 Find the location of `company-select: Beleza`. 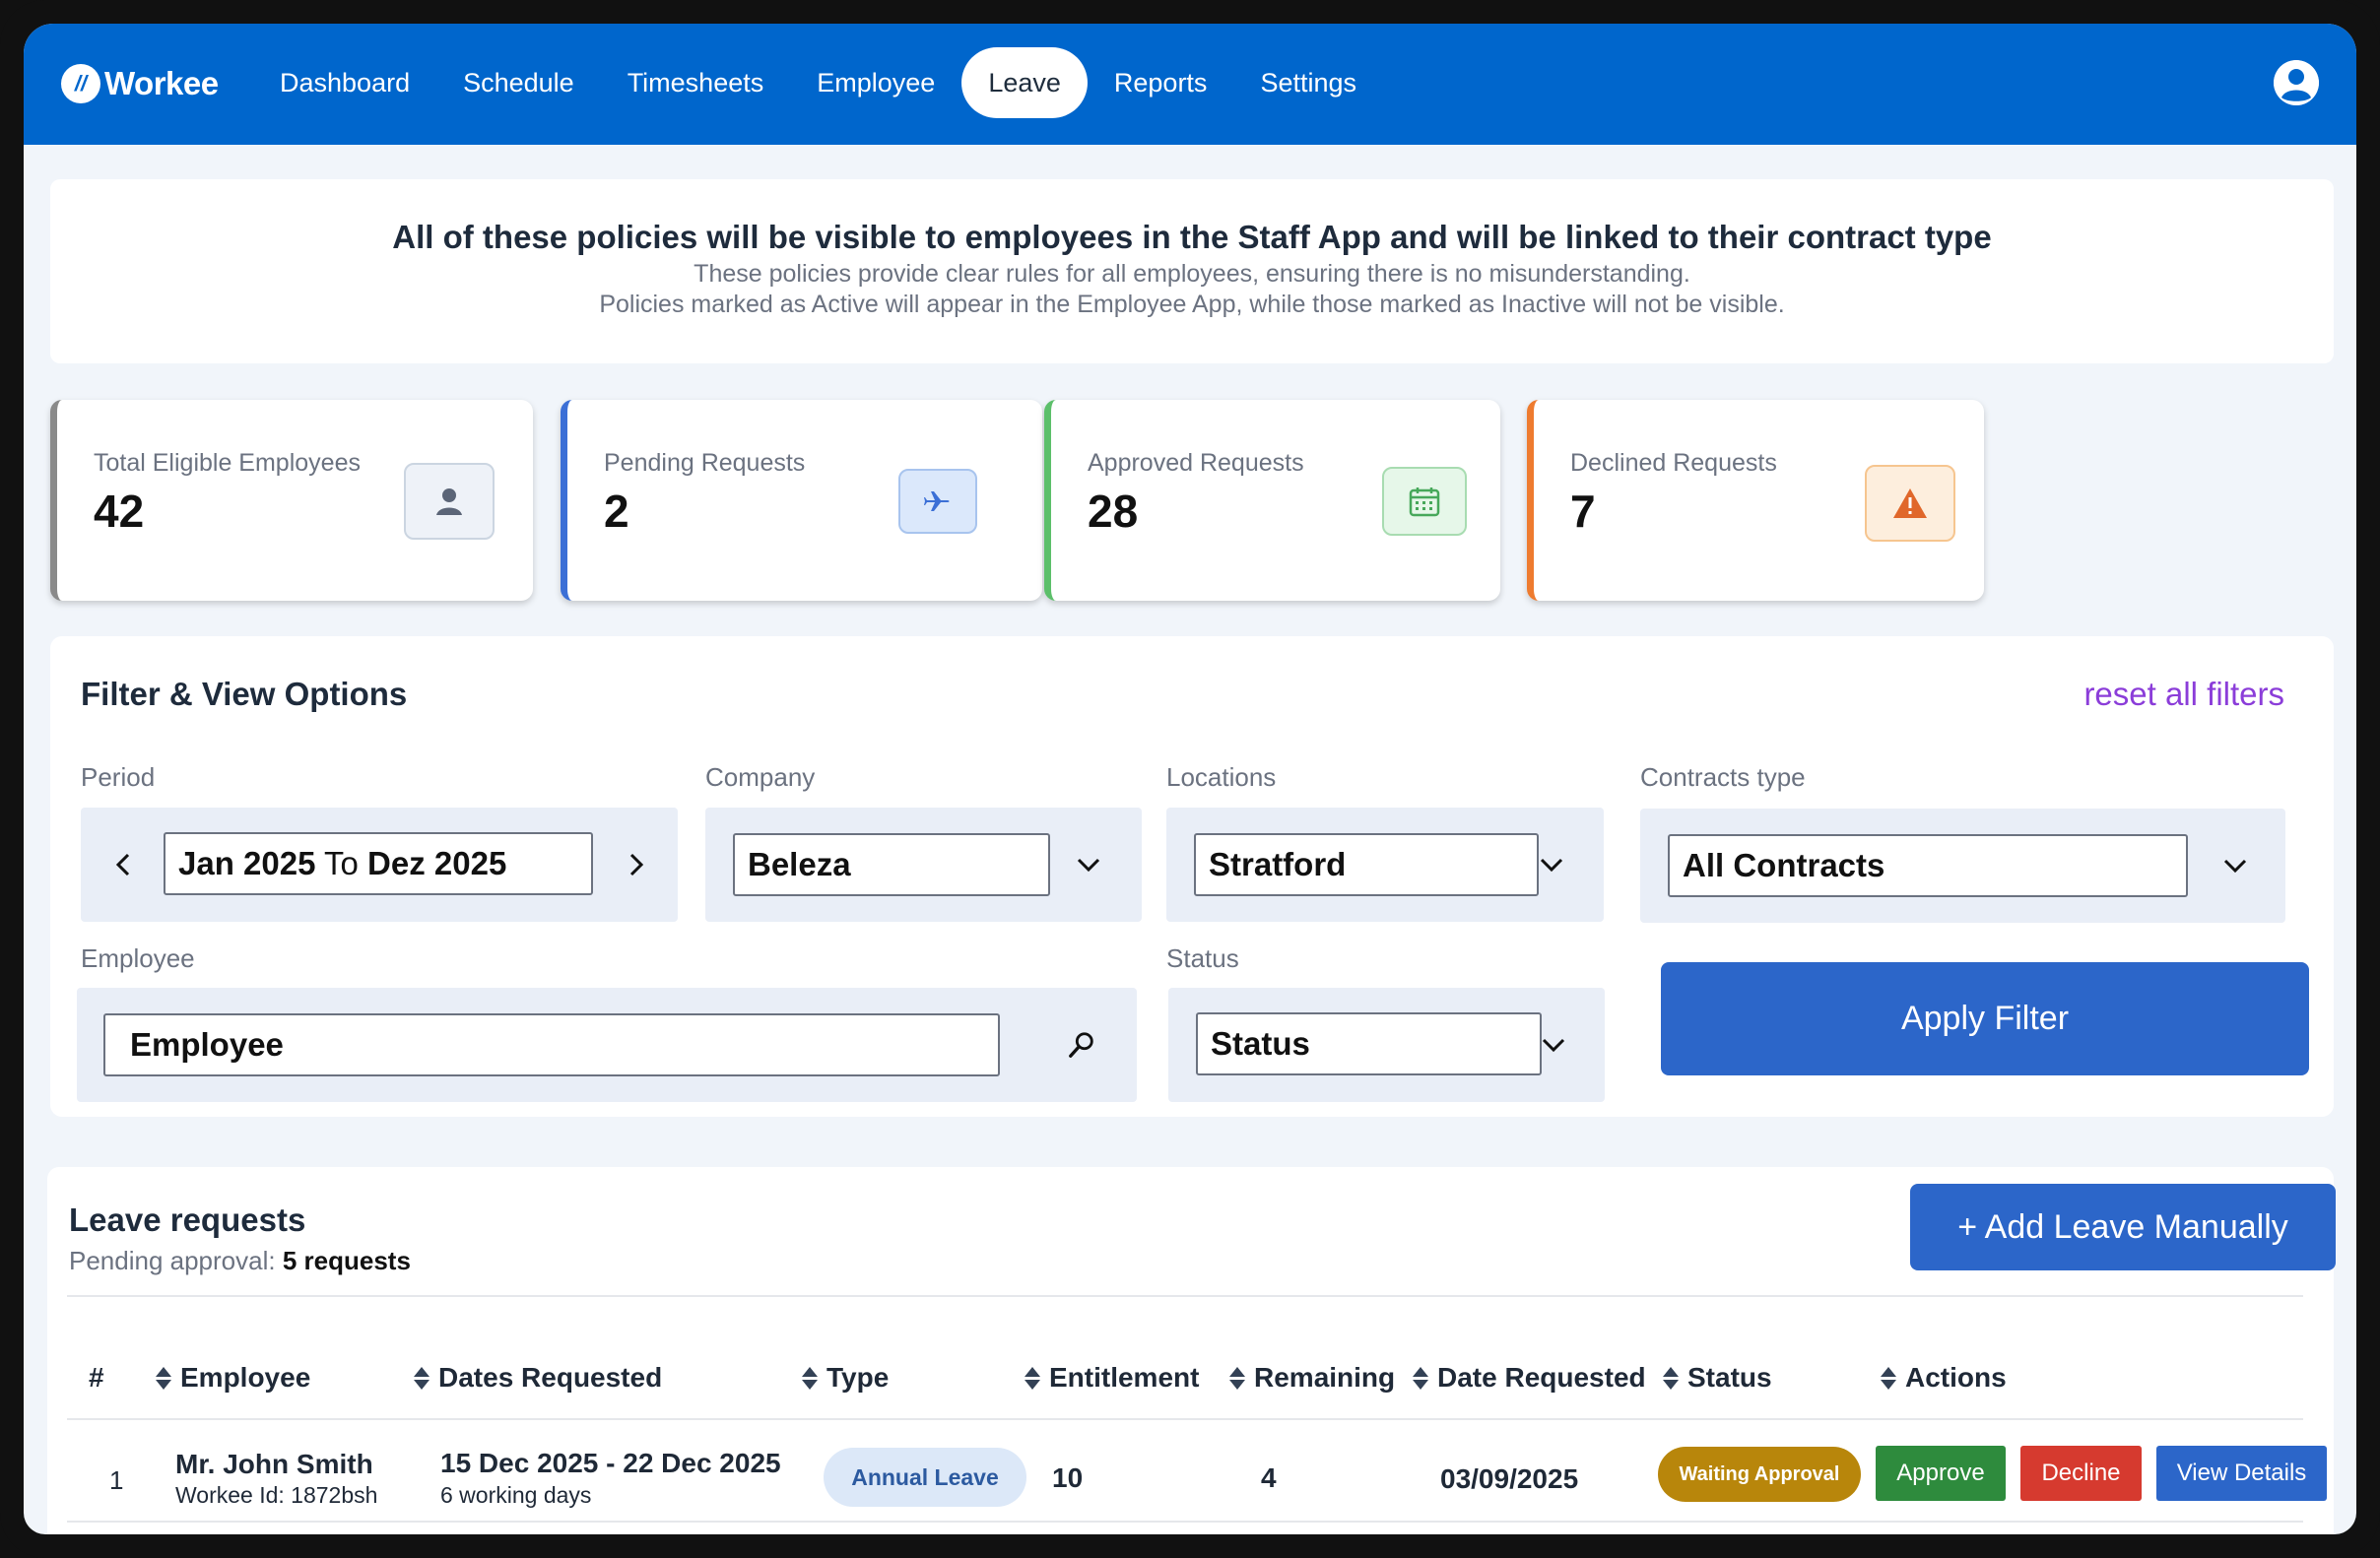

company-select: Beleza is located at coordinates (923, 865).